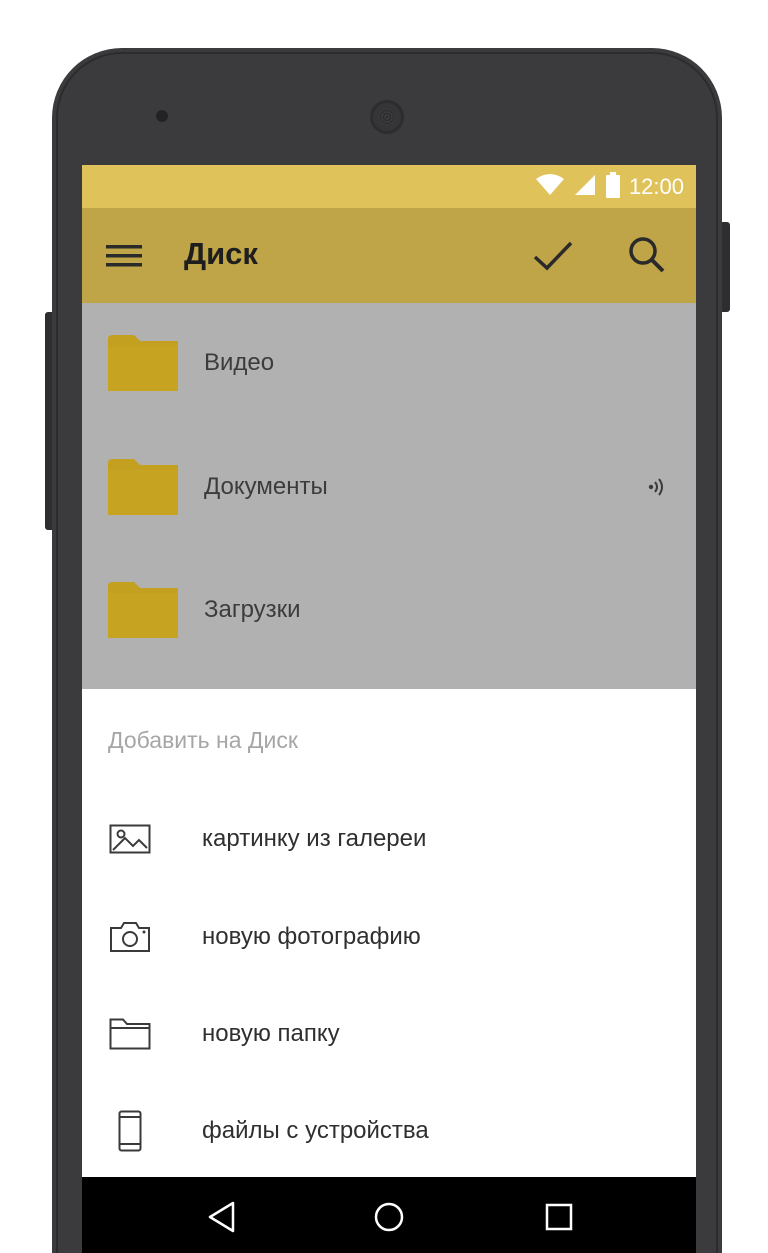 This screenshot has height=1253, width=768. I want to click on sheet-item-device-files: файлы с устройства, so click(389, 1131).